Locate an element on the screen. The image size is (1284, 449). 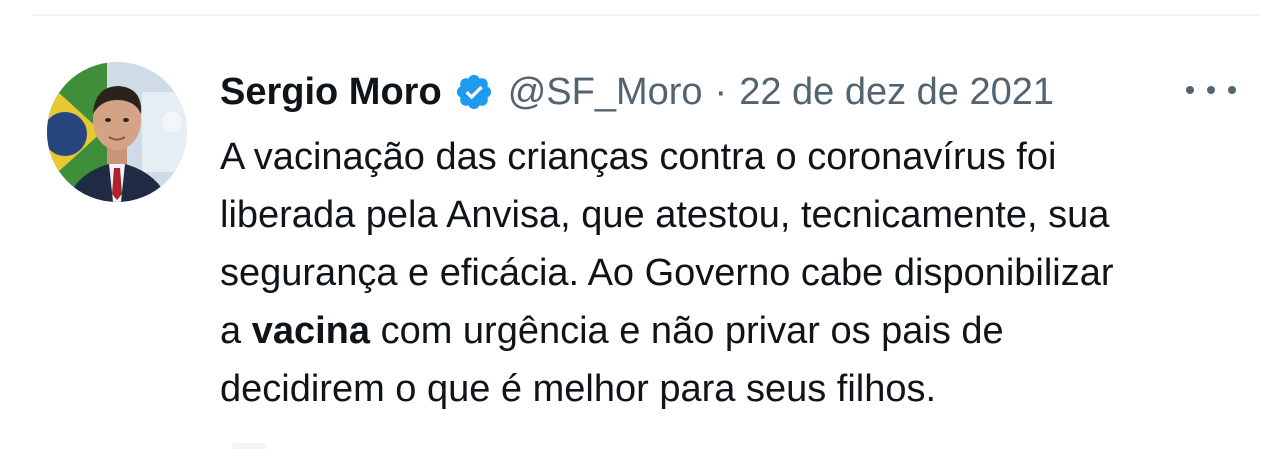
author-handle: @SF_Moro is located at coordinates (605, 92).